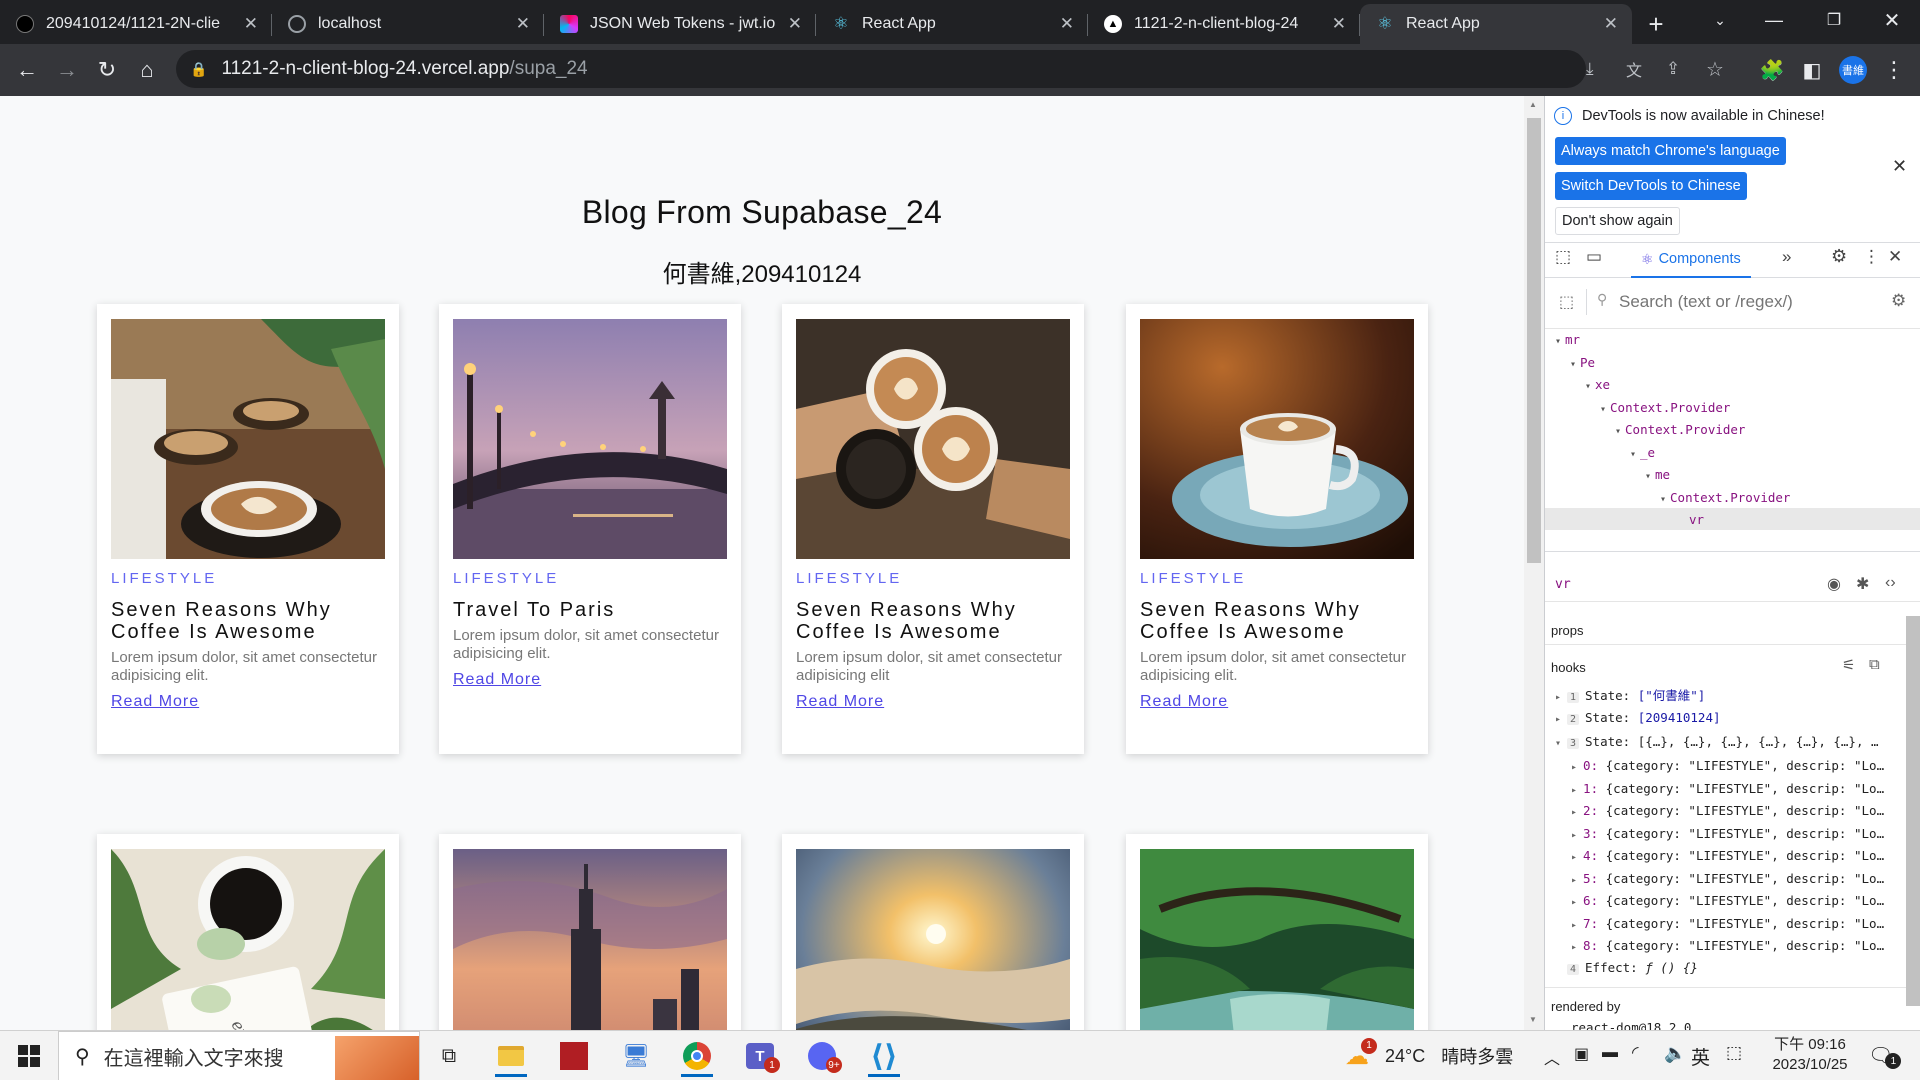 The height and width of the screenshot is (1080, 1920). What do you see at coordinates (1862, 584) in the screenshot?
I see `debug-bug-icon: ✱` at bounding box center [1862, 584].